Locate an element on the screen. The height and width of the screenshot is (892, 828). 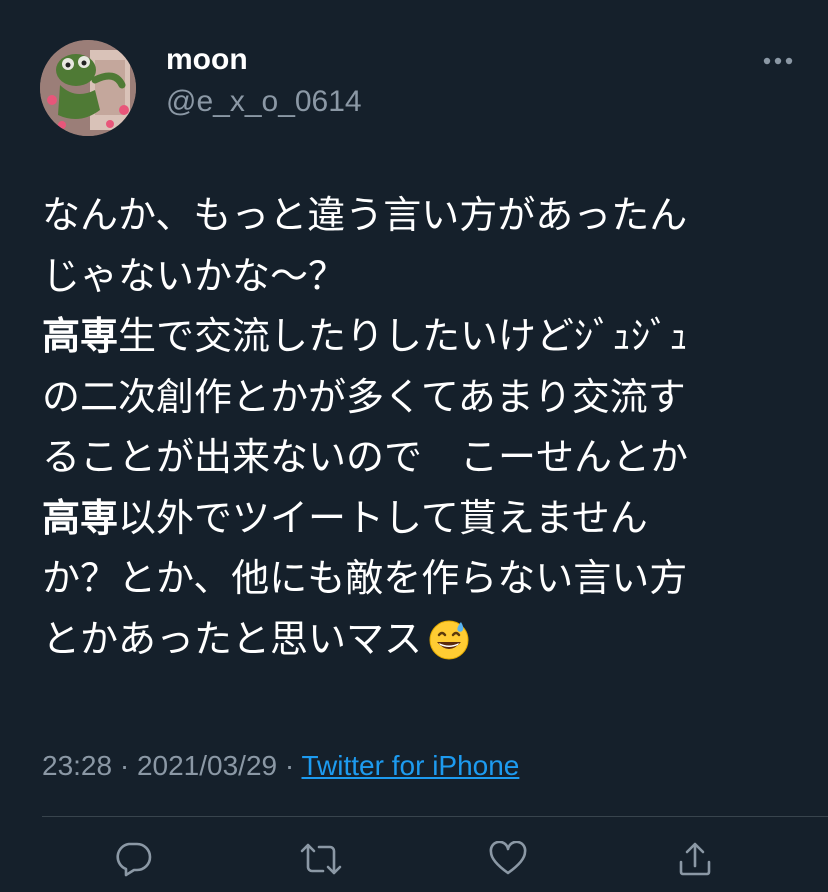
share-button is located at coordinates (695, 859).